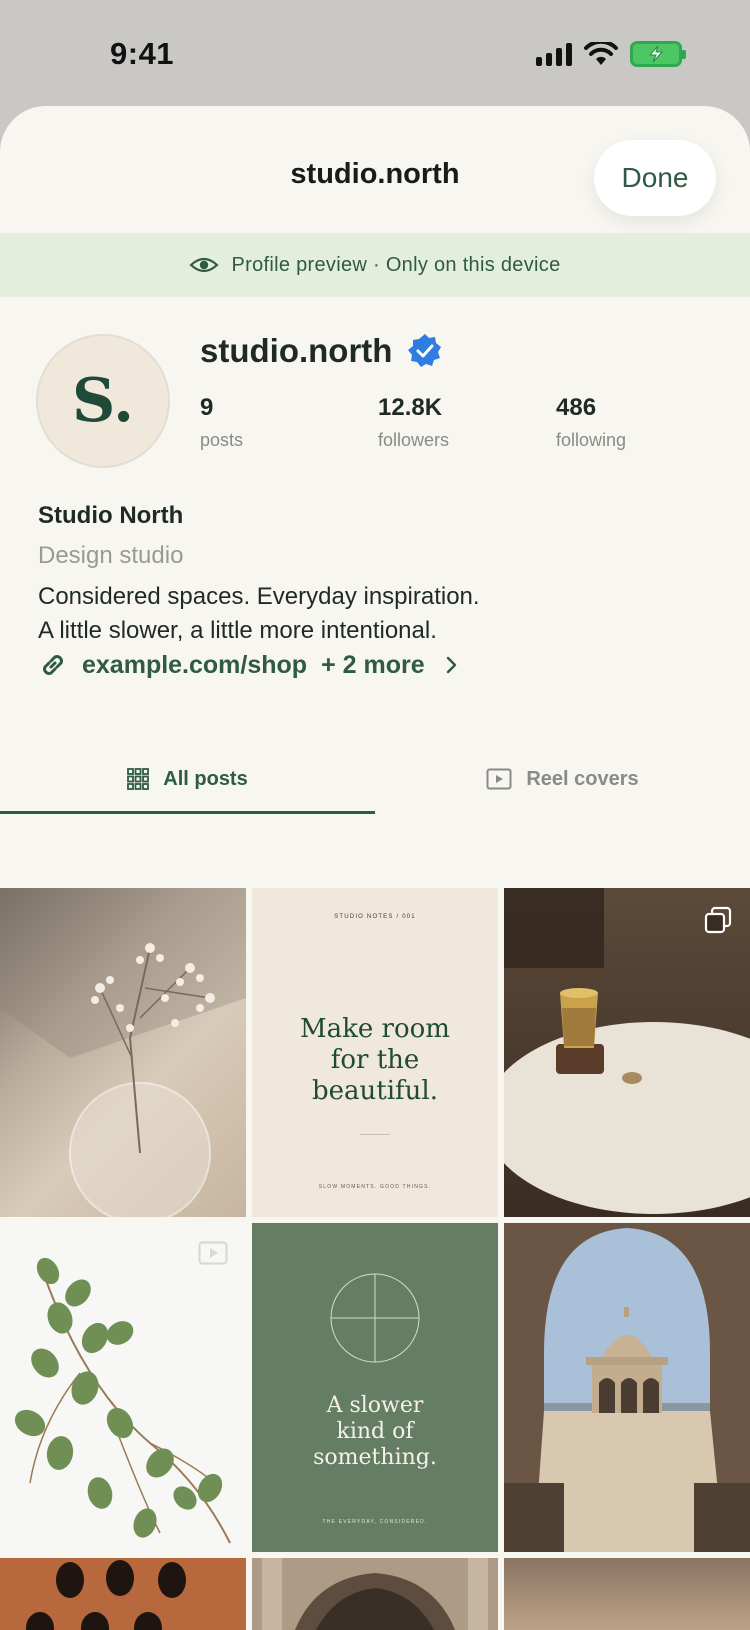 The height and width of the screenshot is (1630, 750). I want to click on tile-headline: Make room for the beautiful., so click(375, 1060).